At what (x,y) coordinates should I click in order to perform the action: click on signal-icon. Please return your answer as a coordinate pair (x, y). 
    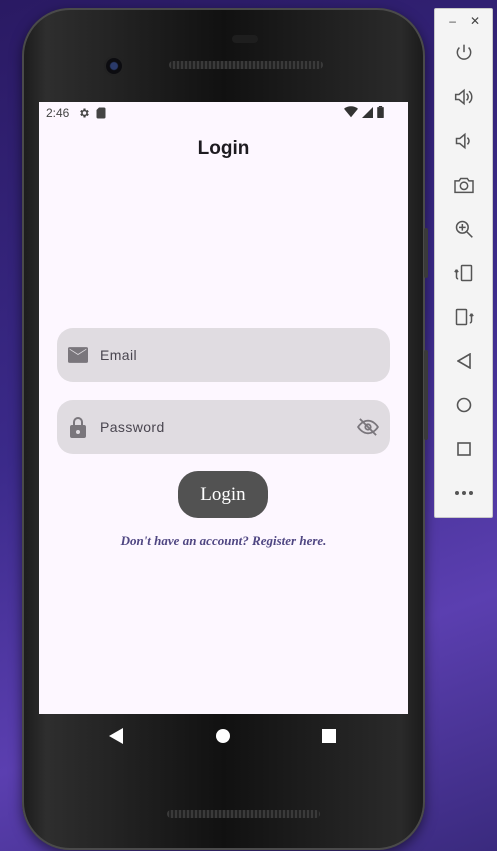
    Looking at the image, I should click on (367, 112).